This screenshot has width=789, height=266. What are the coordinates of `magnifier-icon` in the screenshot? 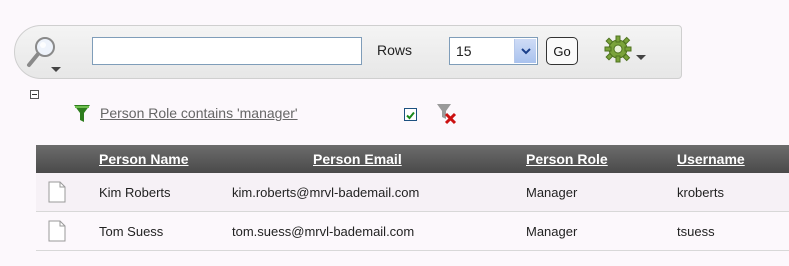 It's located at (44, 54).